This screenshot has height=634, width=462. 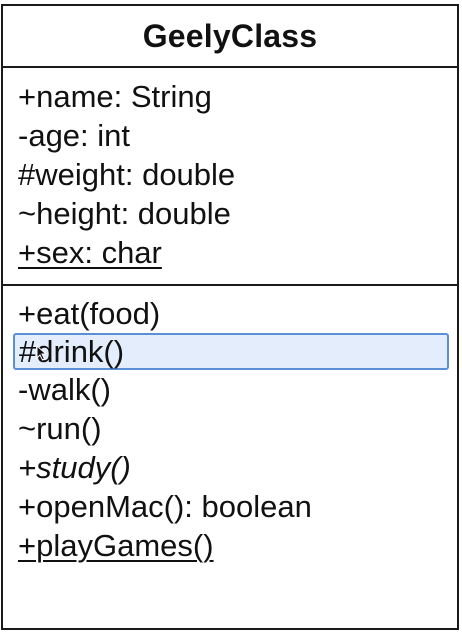 What do you see at coordinates (230, 506) in the screenshot?
I see `method-openmac: +openMac(): boolean` at bounding box center [230, 506].